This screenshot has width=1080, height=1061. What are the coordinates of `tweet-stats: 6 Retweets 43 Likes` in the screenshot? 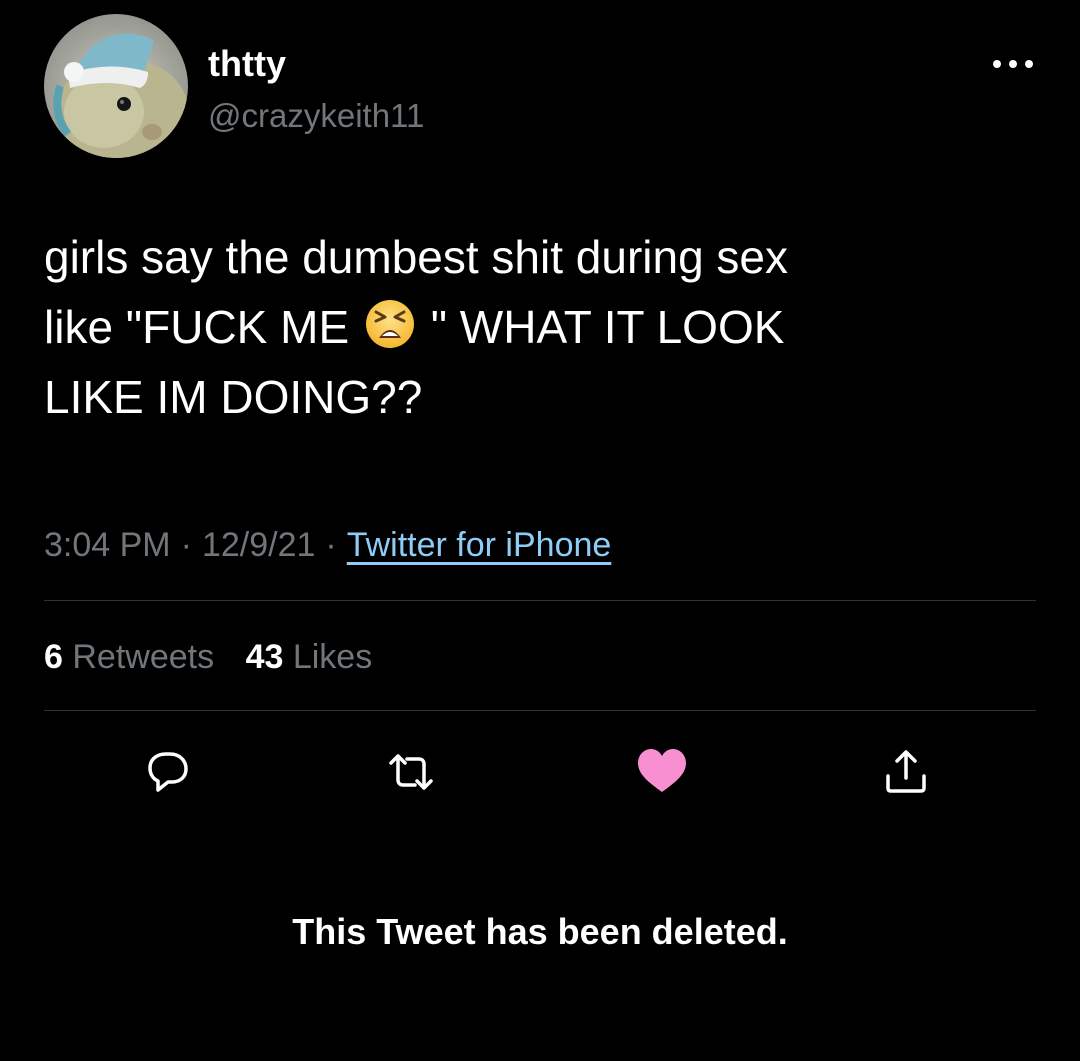 It's located at (219, 657).